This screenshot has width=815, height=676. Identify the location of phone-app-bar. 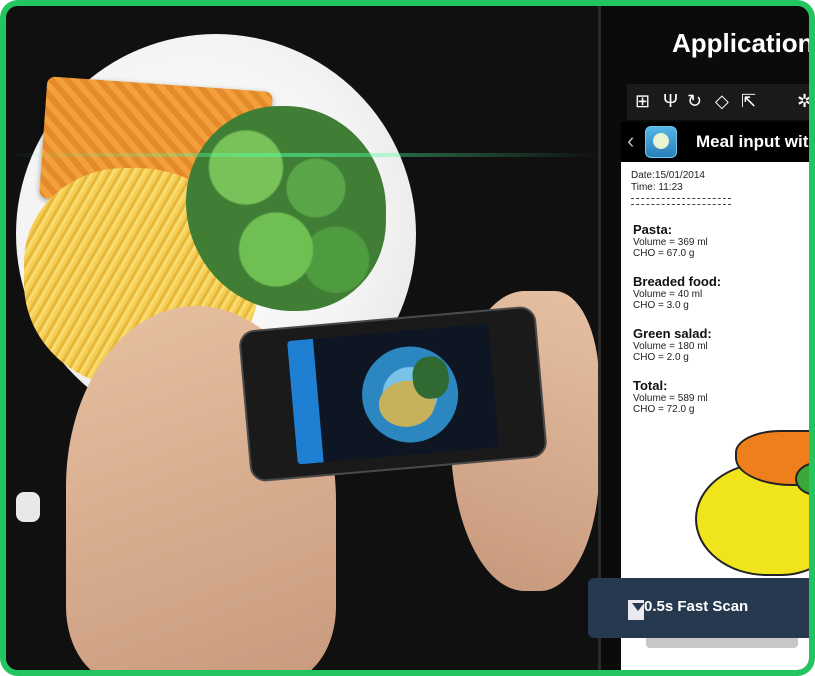
(305, 401).